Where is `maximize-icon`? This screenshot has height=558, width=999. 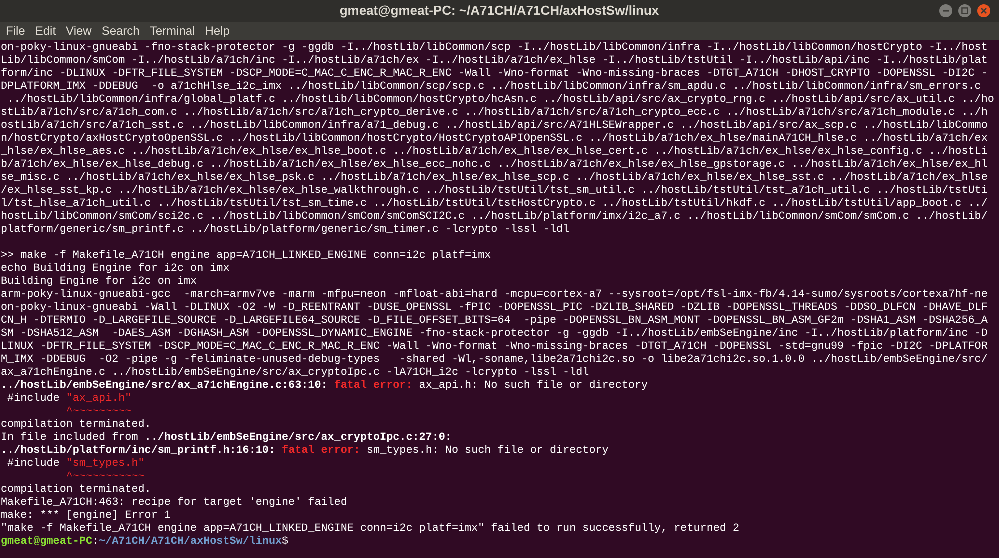
maximize-icon is located at coordinates (965, 11).